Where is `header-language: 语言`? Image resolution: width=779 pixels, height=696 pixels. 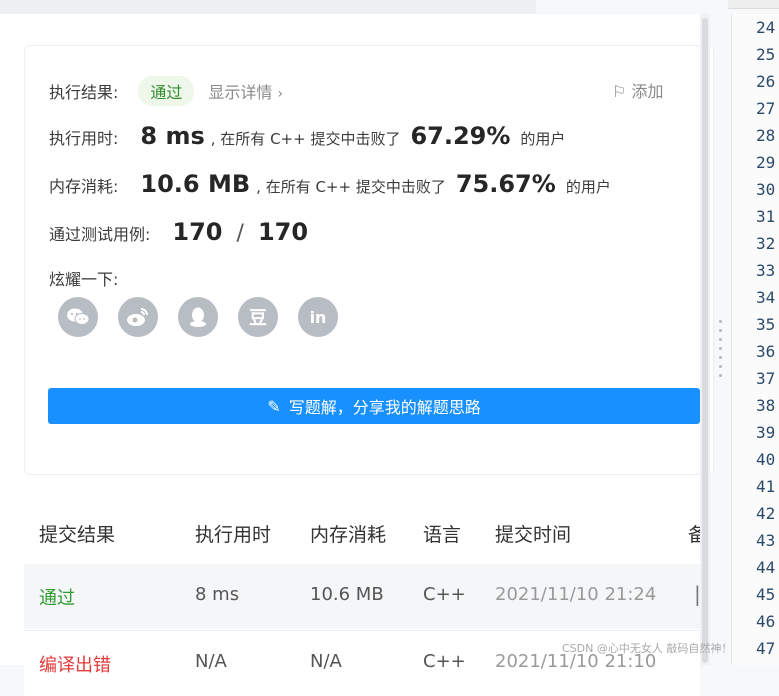
header-language: 语言 is located at coordinates (442, 535).